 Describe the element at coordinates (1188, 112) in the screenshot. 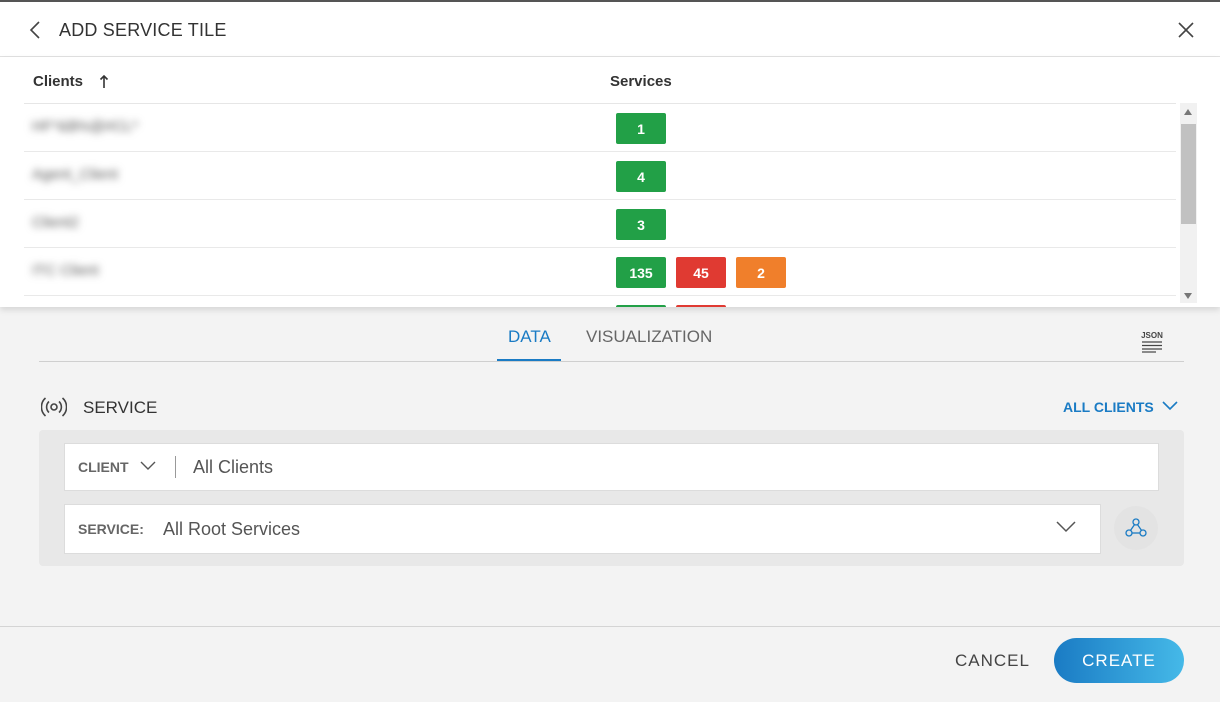

I see `scroll-up-arrow-icon` at that location.